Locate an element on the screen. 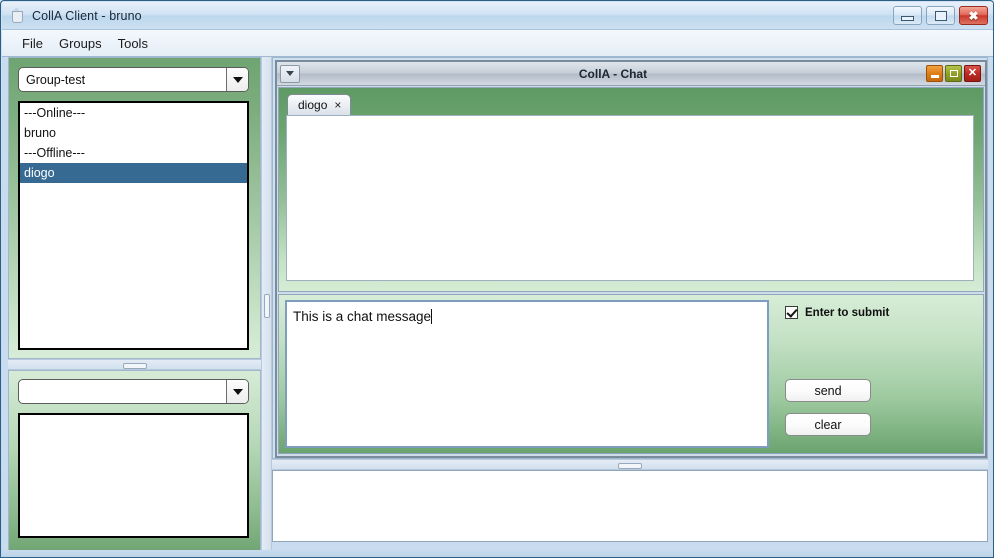 The width and height of the screenshot is (994, 558). close-button: ✖ is located at coordinates (973, 15).